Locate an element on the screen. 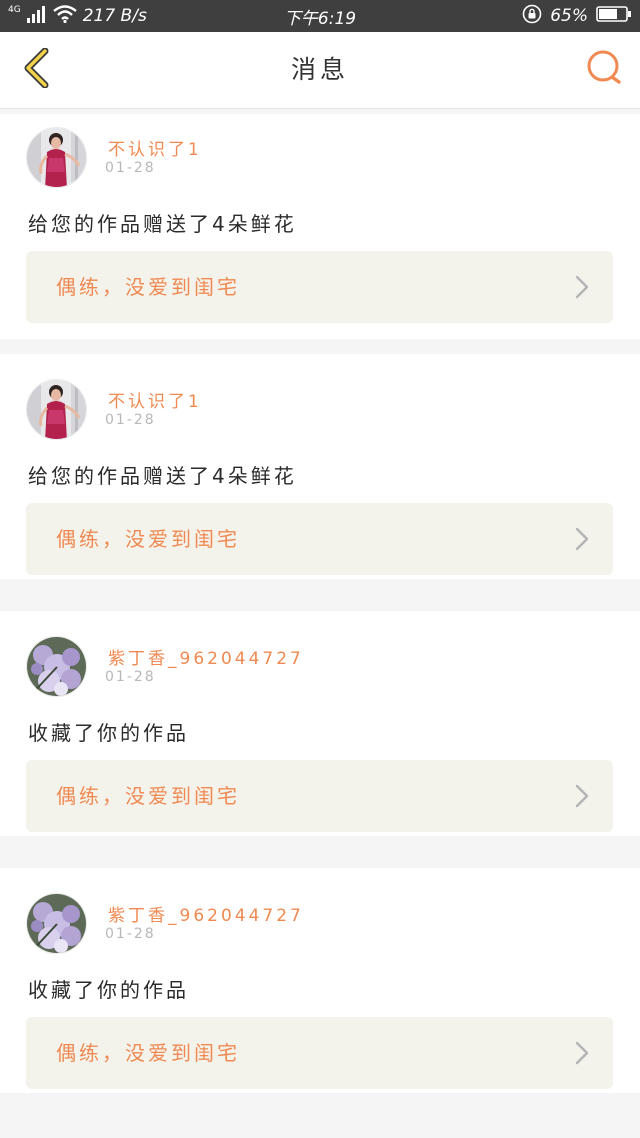 The width and height of the screenshot is (640, 1138). page-title: 消息 is located at coordinates (319, 69).